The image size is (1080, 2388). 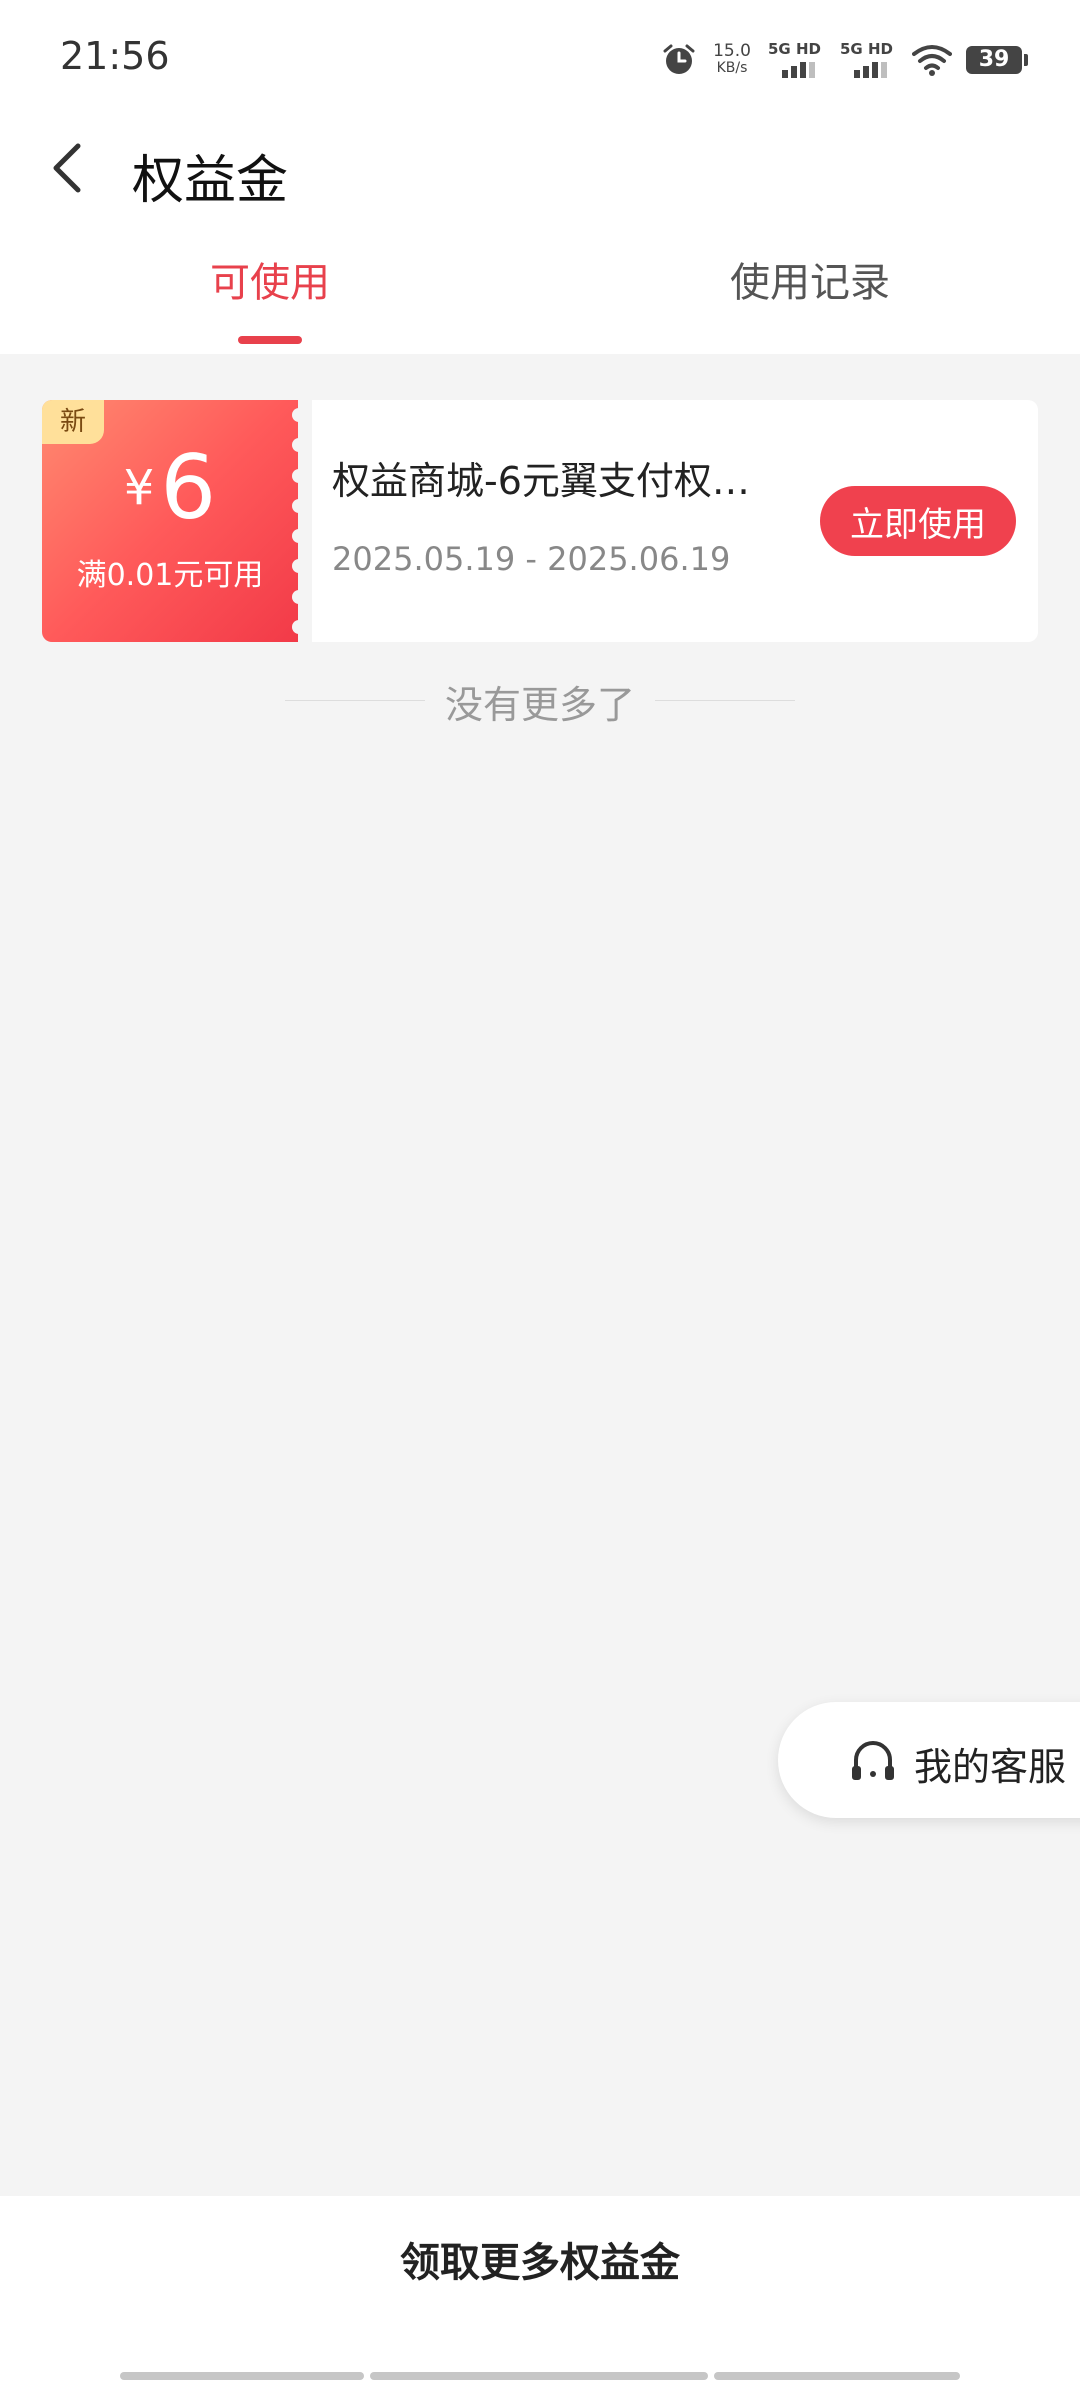 What do you see at coordinates (679, 59) in the screenshot?
I see `alarm-icon` at bounding box center [679, 59].